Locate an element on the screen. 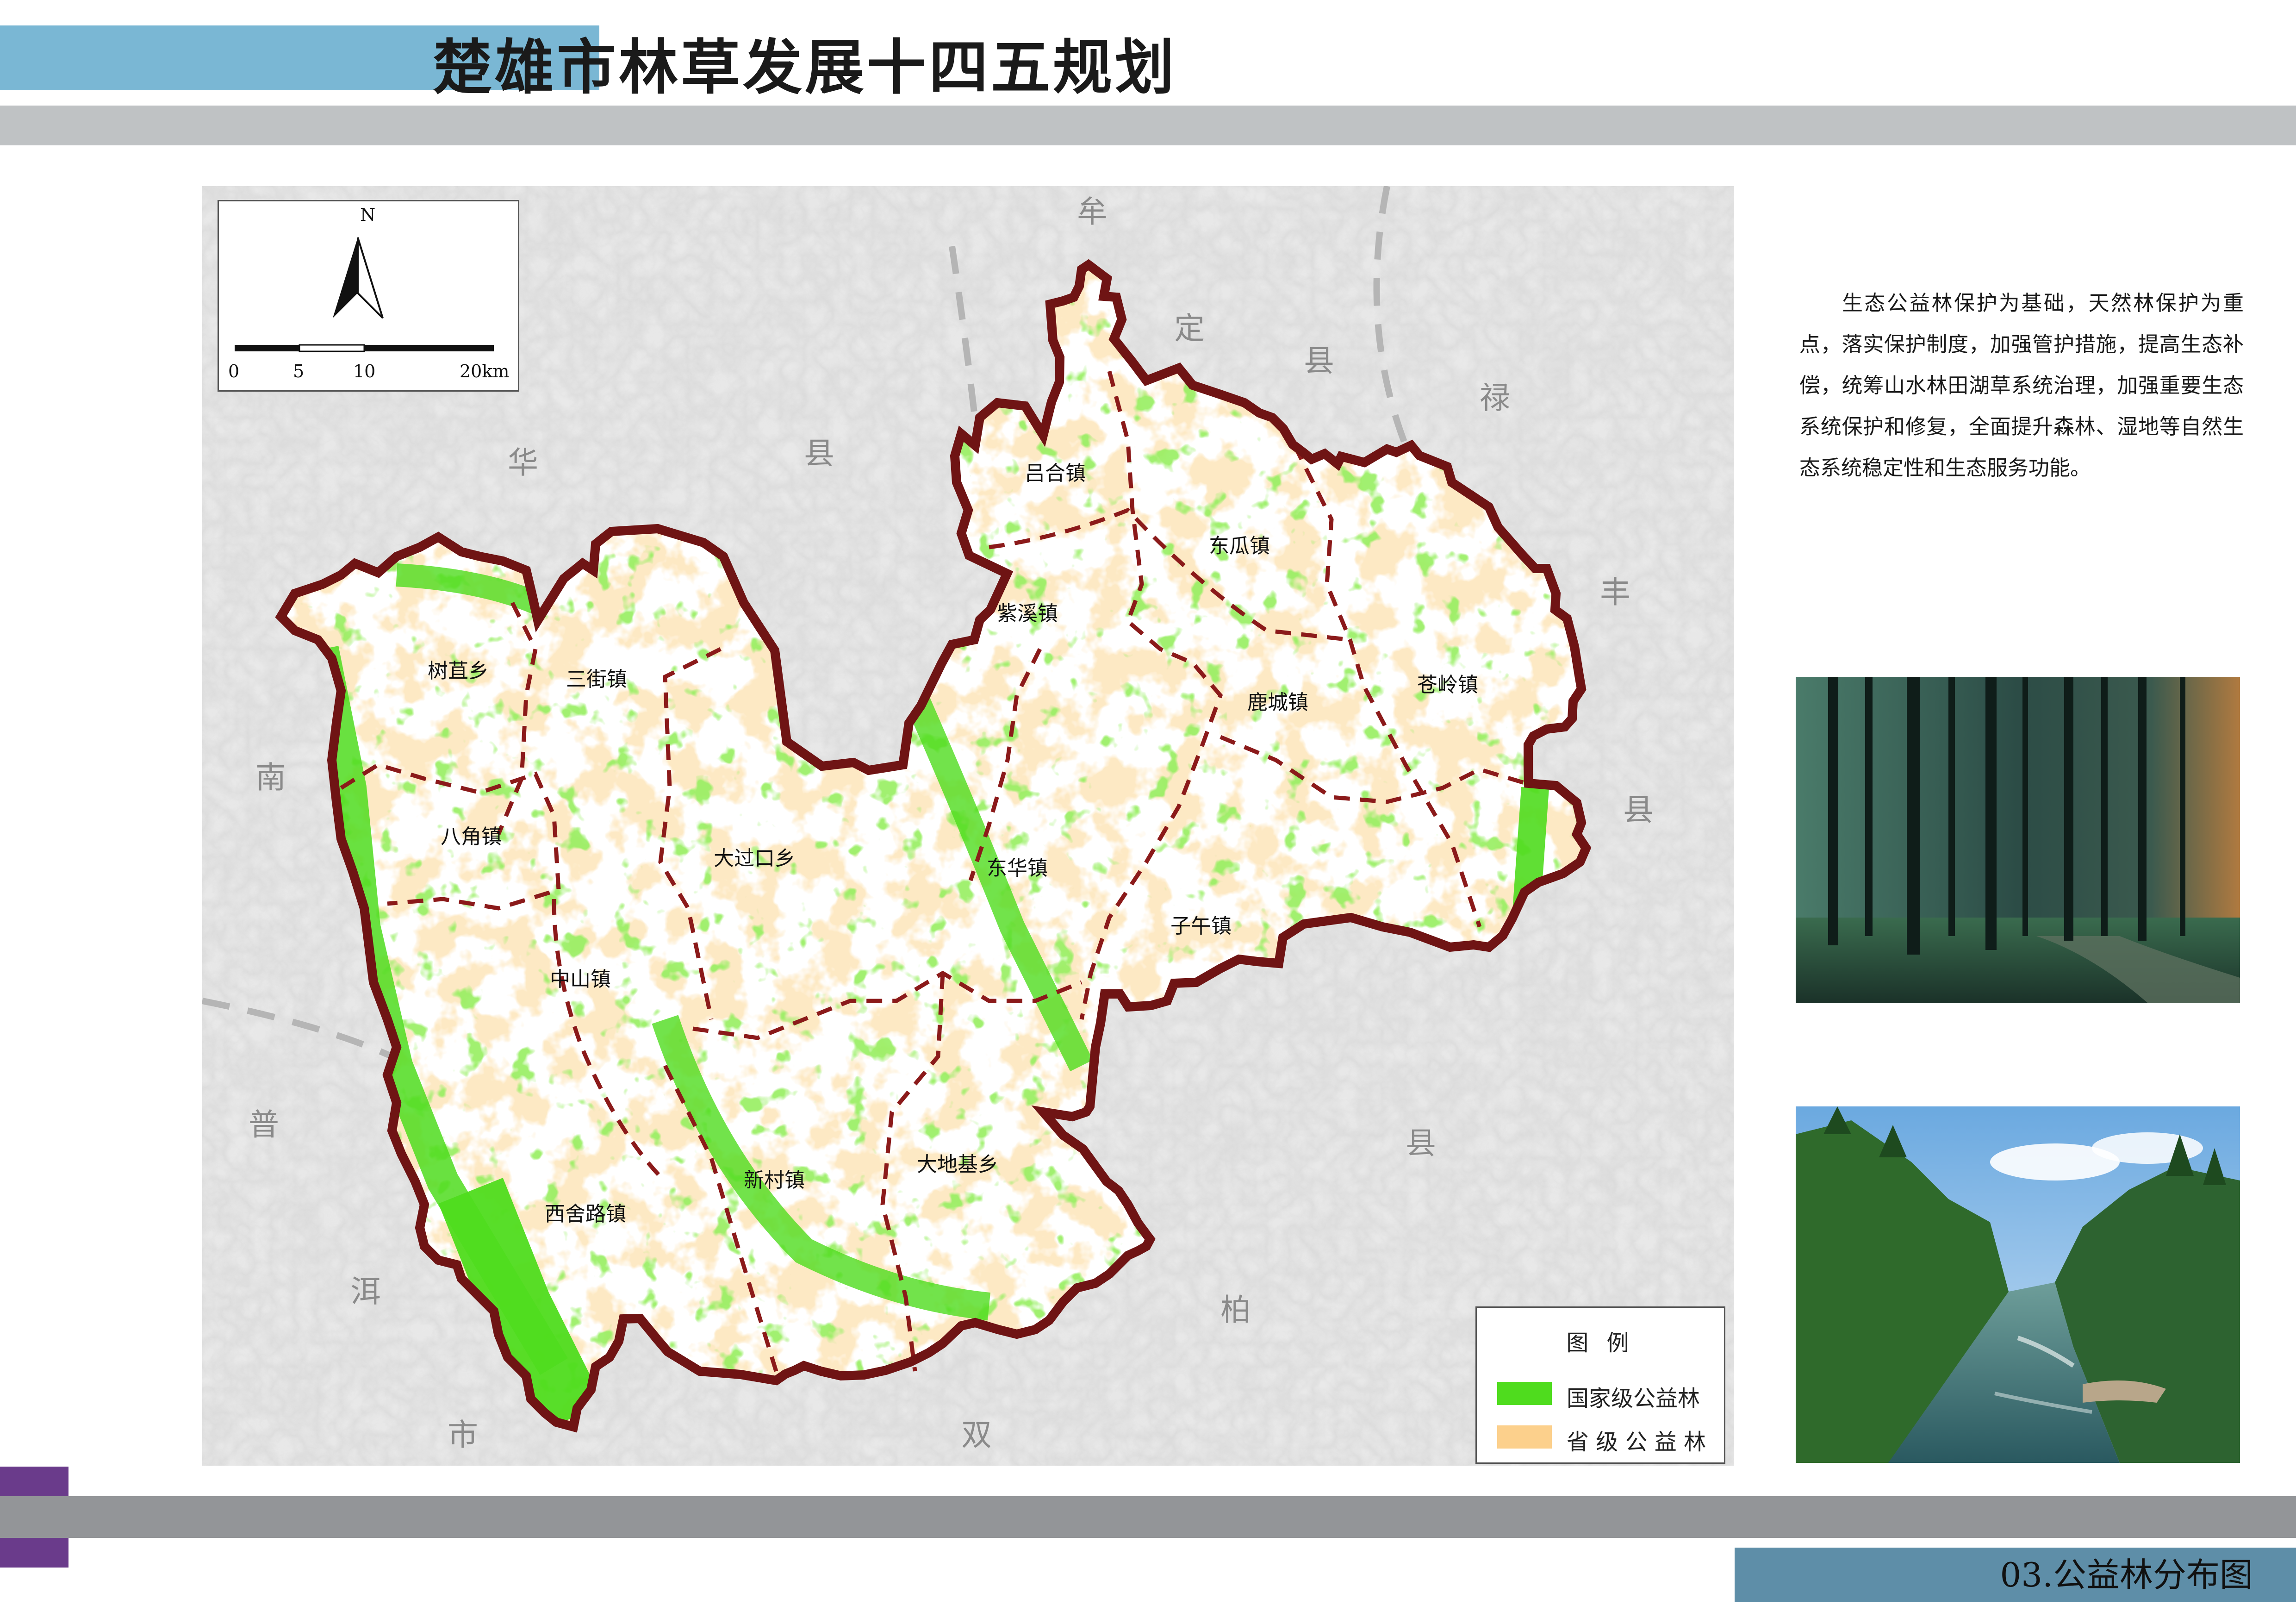  neighbor-label: 双 is located at coordinates (976, 1435).